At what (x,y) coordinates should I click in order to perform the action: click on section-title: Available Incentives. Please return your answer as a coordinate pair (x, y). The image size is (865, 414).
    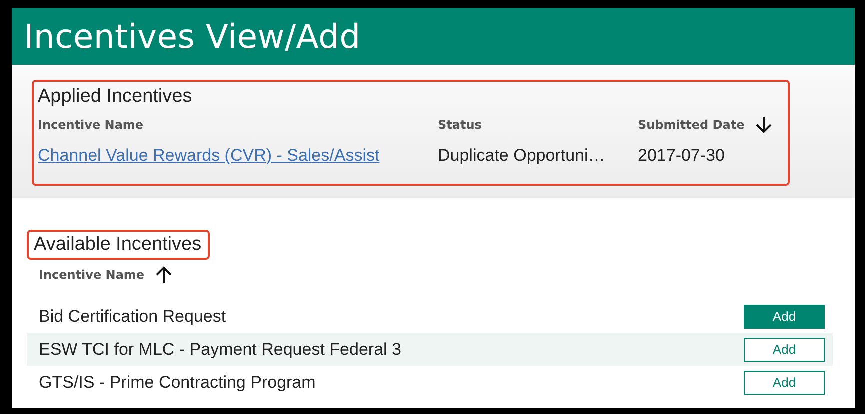
    Looking at the image, I should click on (118, 245).